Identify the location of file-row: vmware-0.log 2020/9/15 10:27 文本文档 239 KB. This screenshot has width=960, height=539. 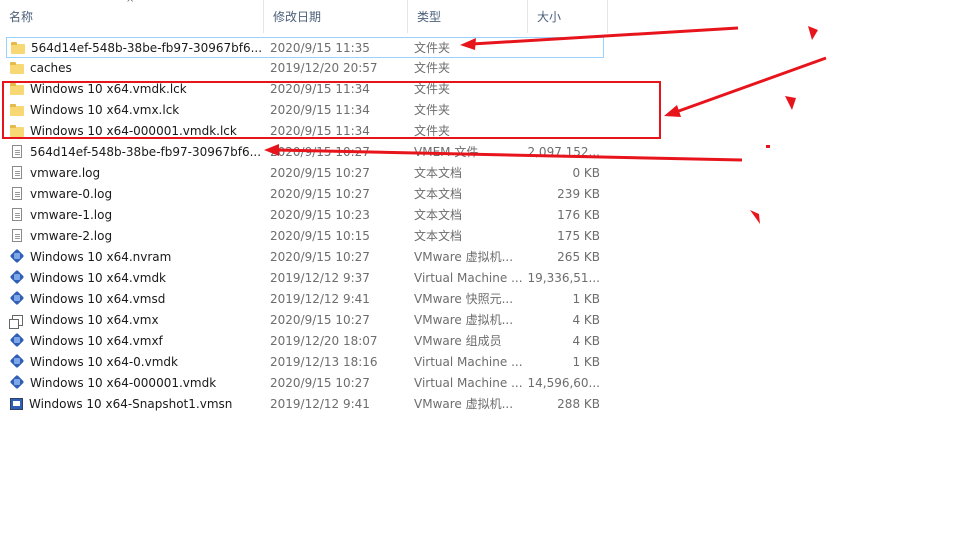
(304, 194).